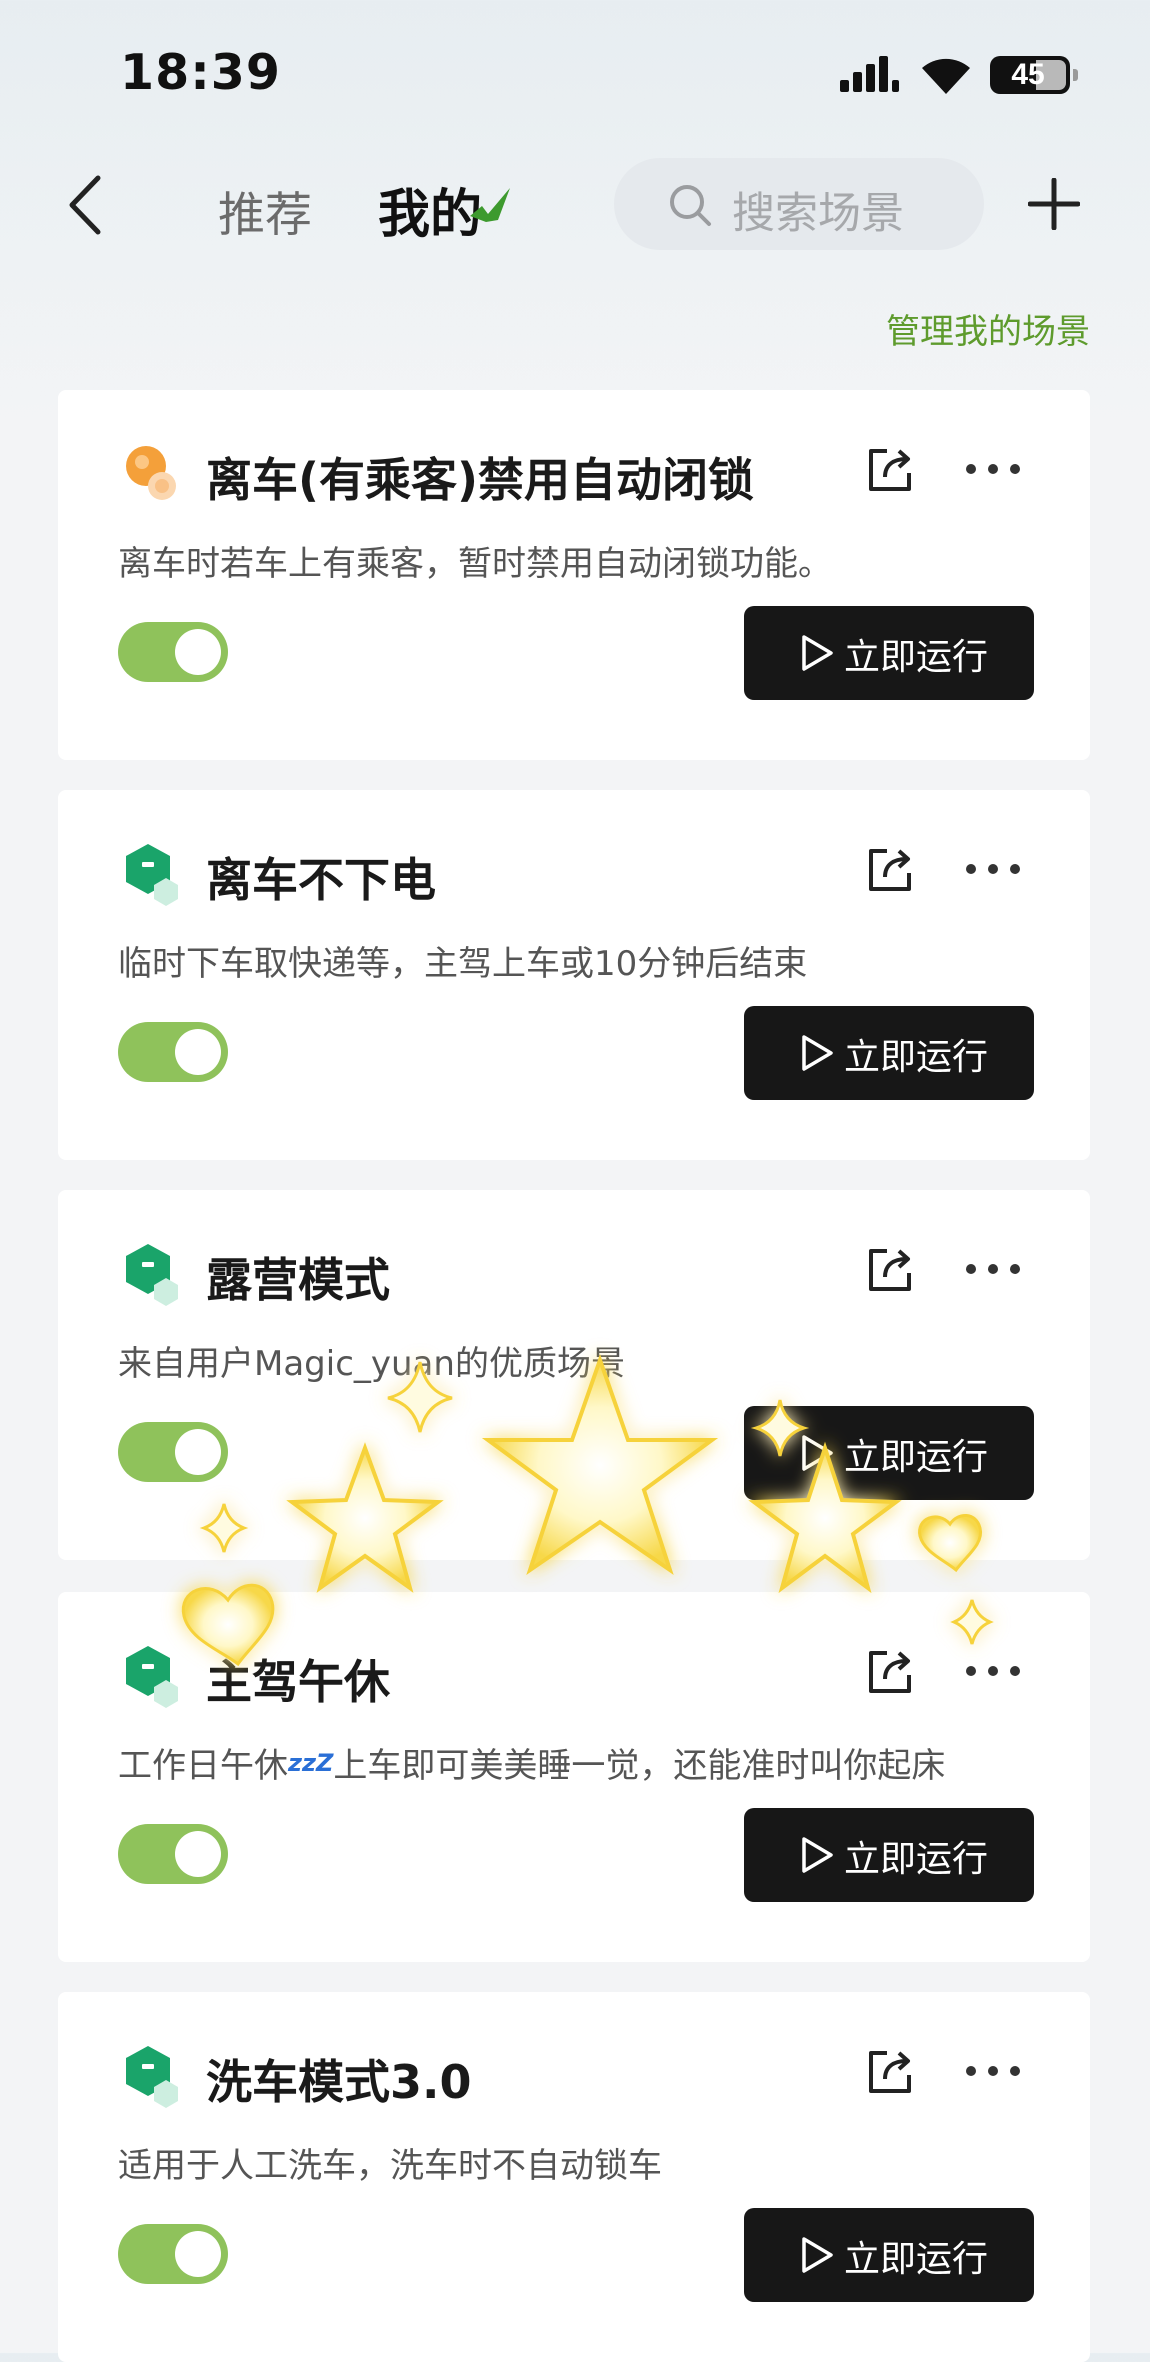 Image resolution: width=1150 pixels, height=2362 pixels. What do you see at coordinates (390, 2166) in the screenshot?
I see `scene-description: 适用于人工洗车，洗车时不自动锁车` at bounding box center [390, 2166].